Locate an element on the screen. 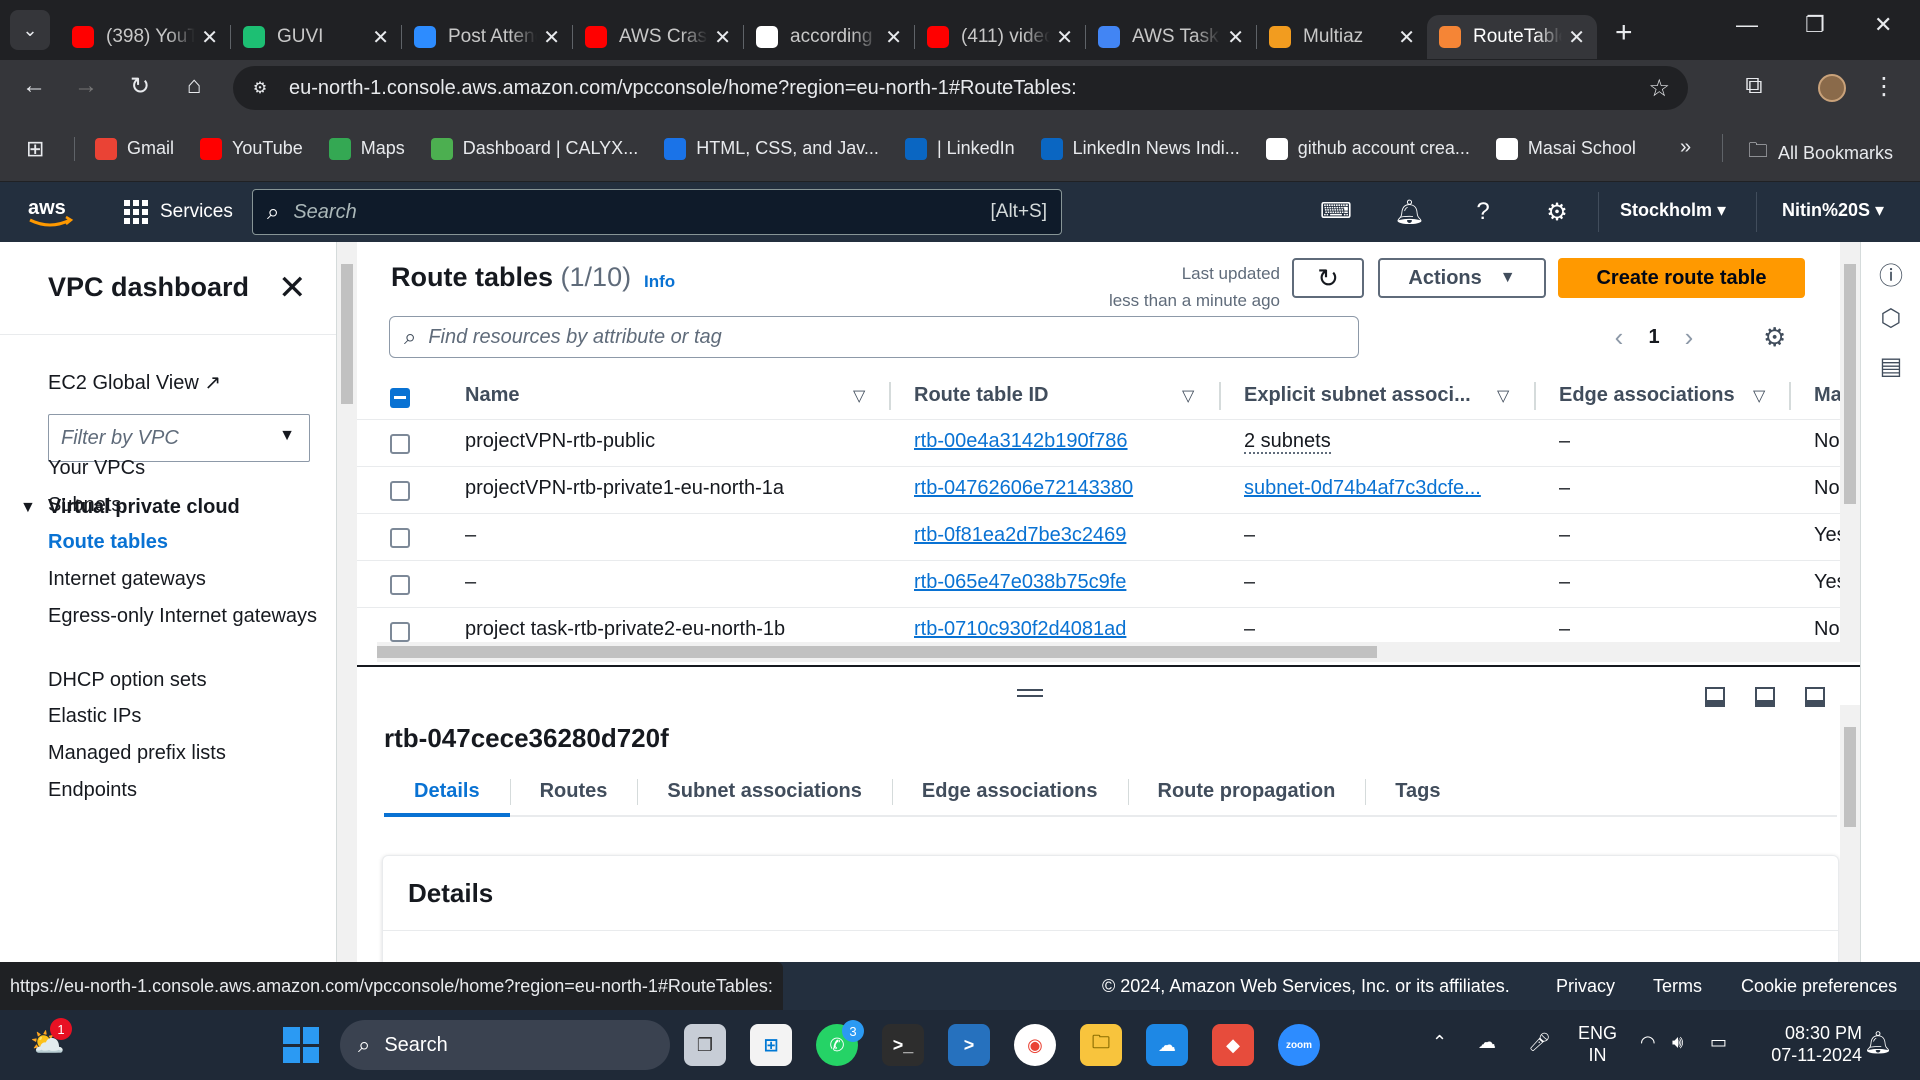  tab-details: Details is located at coordinates (447, 792).